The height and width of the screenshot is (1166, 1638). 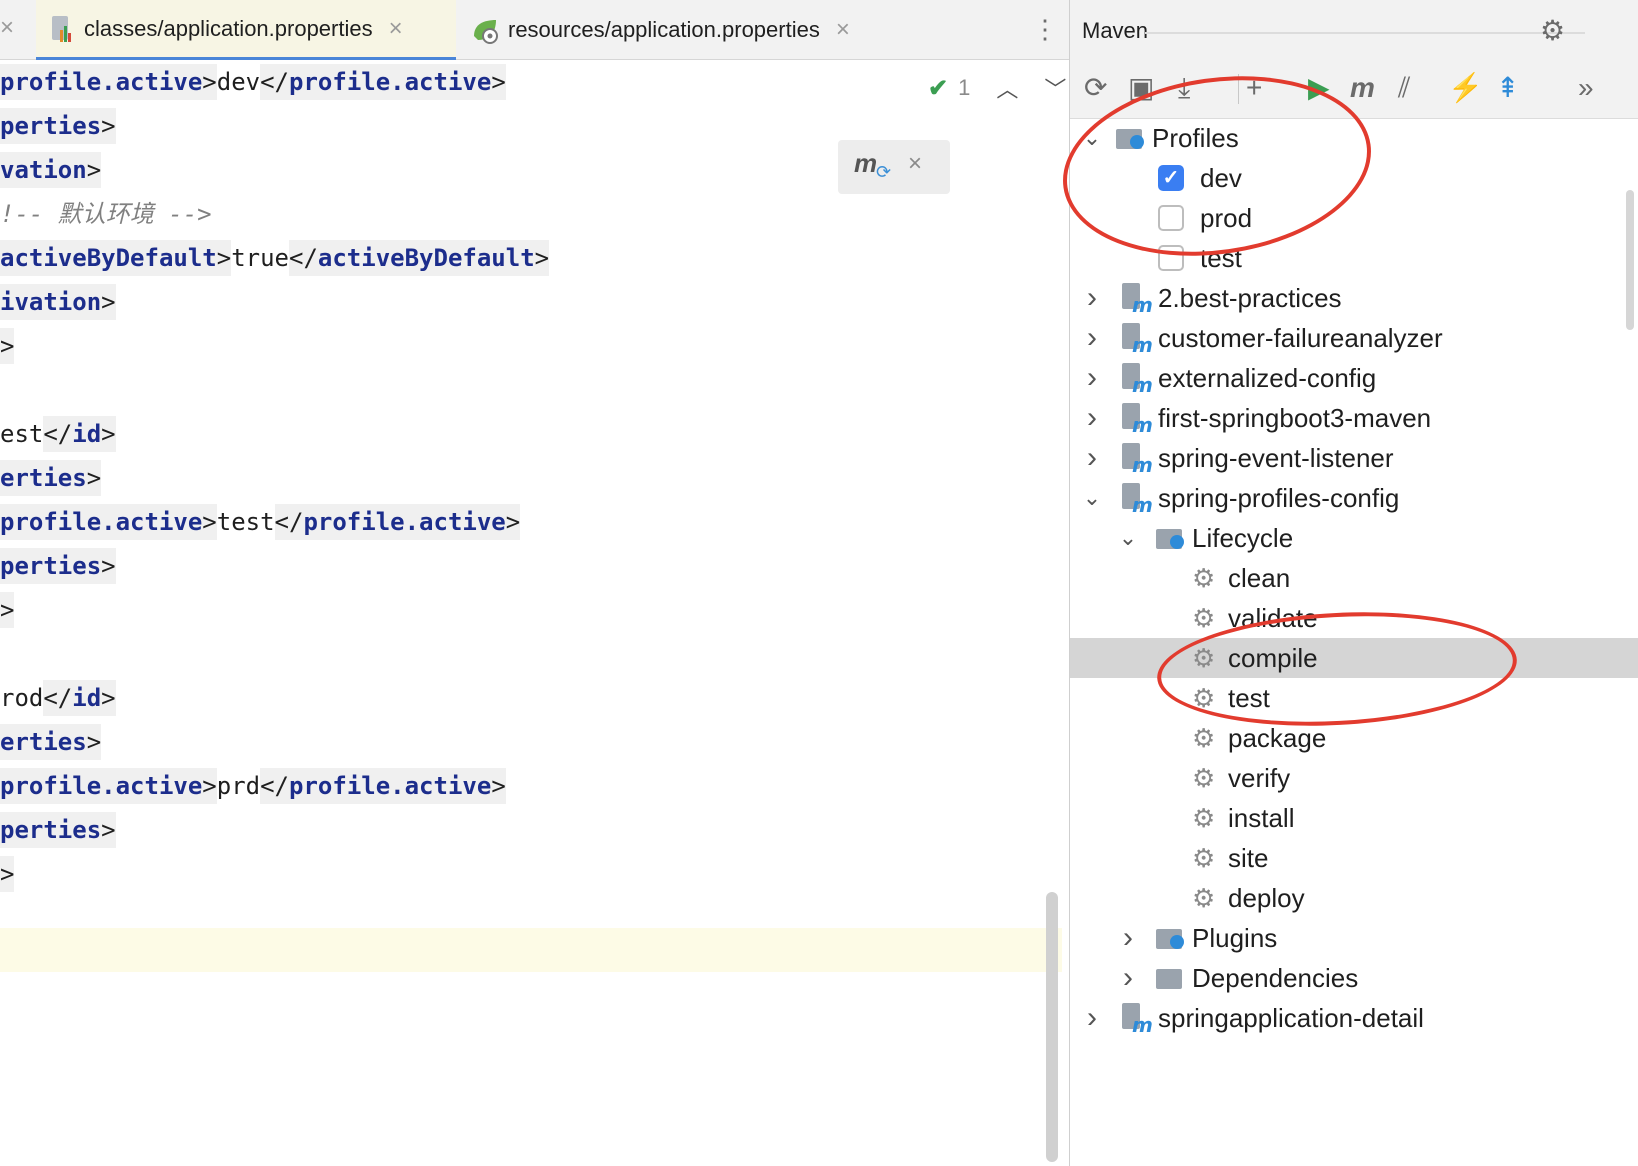 What do you see at coordinates (1354, 418) in the screenshot?
I see `tree-item-module: › m first-springboot3-maven` at bounding box center [1354, 418].